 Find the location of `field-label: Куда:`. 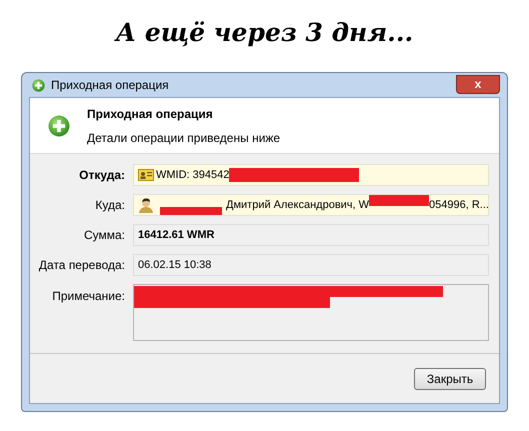

field-label: Куда: is located at coordinates (110, 205).